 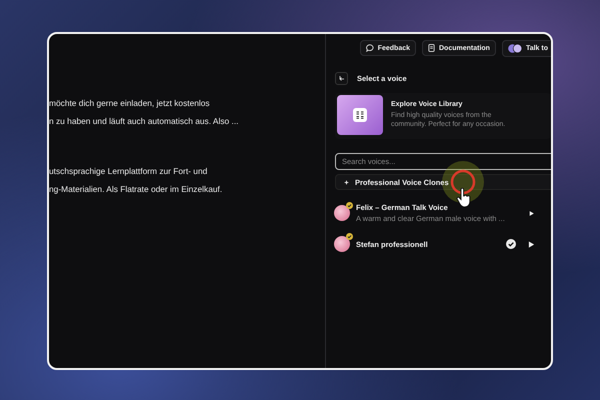 What do you see at coordinates (370, 48) in the screenshot?
I see `speech-bubble-icon` at bounding box center [370, 48].